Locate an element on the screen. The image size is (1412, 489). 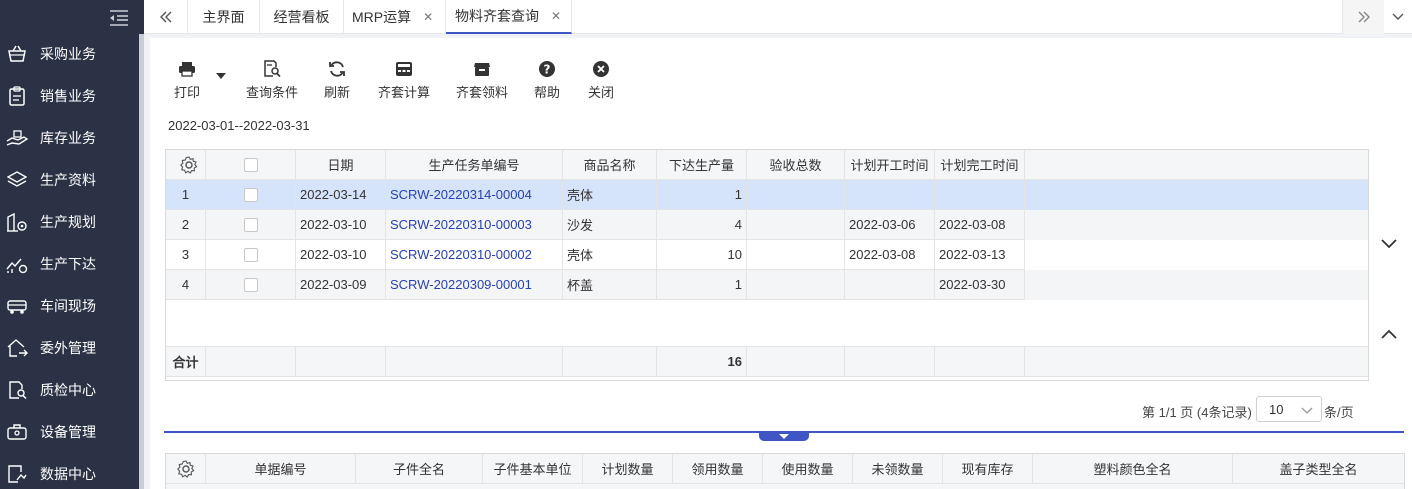
chevron-down-icon is located at coordinates (1389, 245).